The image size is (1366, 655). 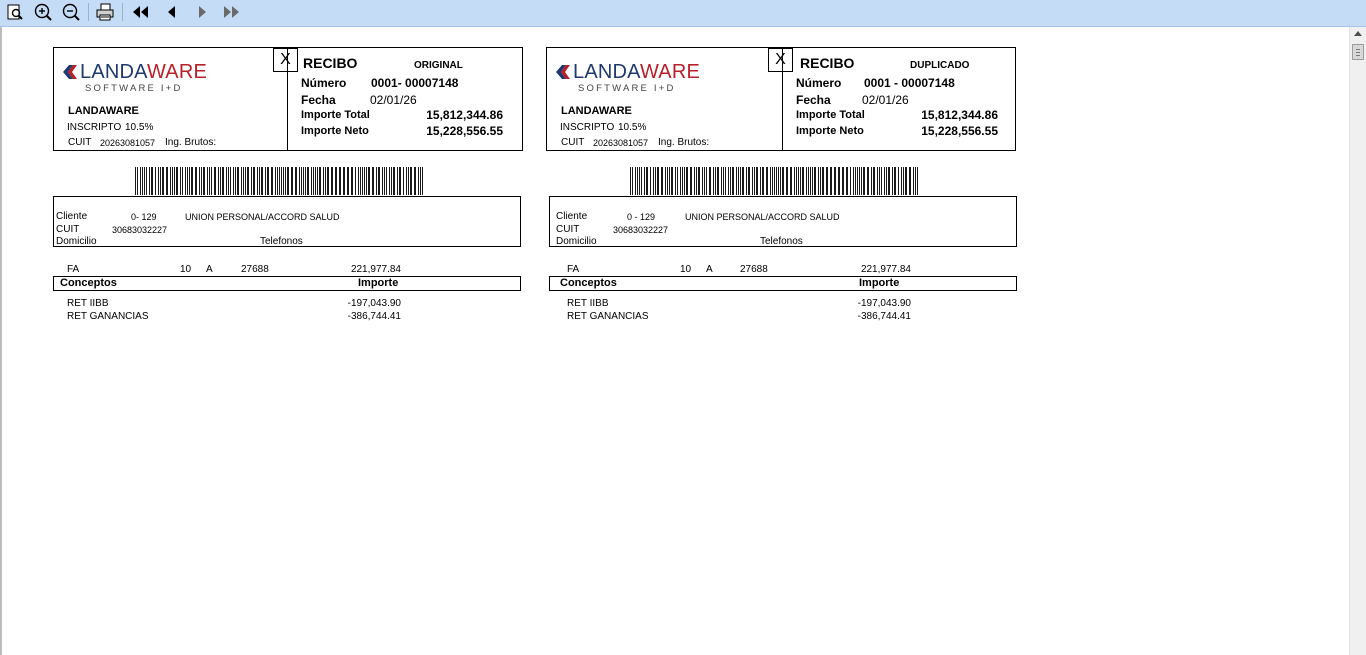 What do you see at coordinates (781, 241) in the screenshot?
I see `telefonos-label: Telefonos` at bounding box center [781, 241].